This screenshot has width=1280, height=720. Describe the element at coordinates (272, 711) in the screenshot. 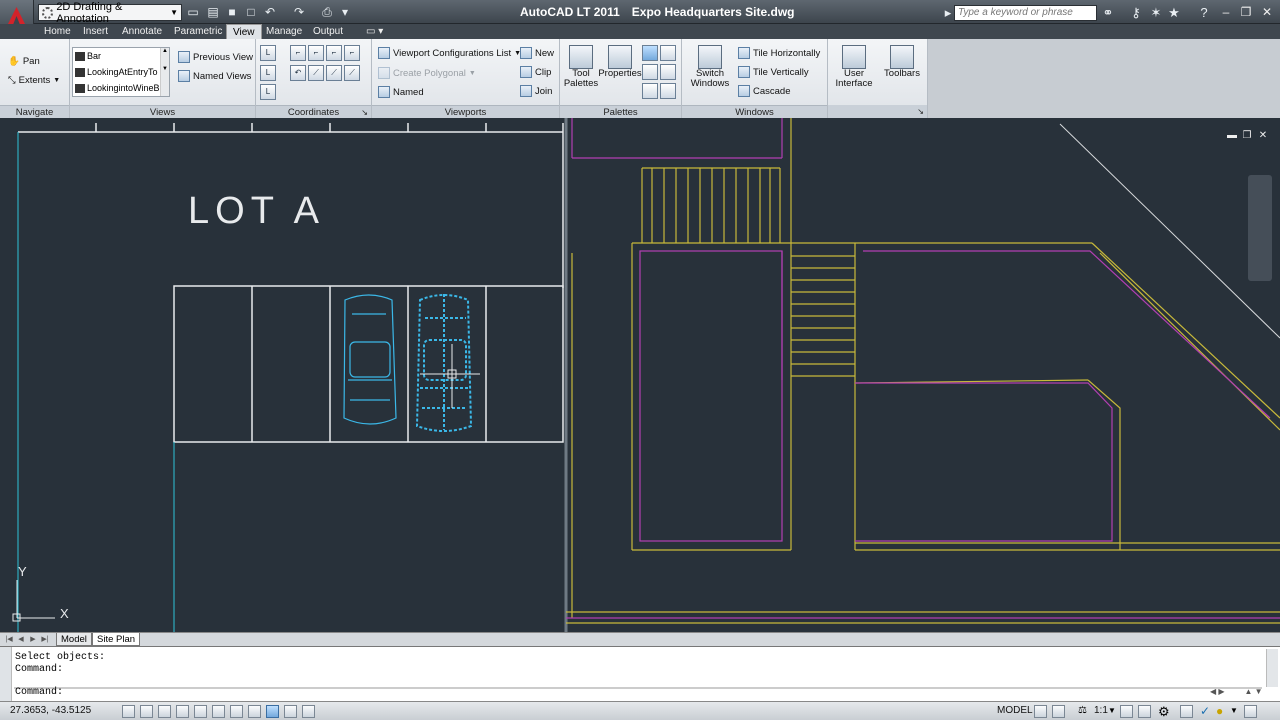

I see `dynamic-input-button` at that location.